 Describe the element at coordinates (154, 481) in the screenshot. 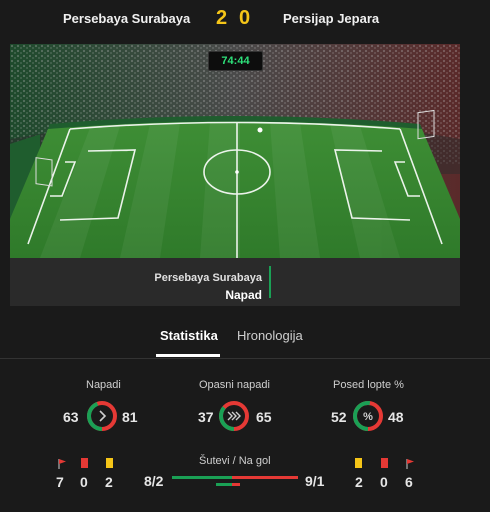

I see `shots-home-value: 8/2` at that location.